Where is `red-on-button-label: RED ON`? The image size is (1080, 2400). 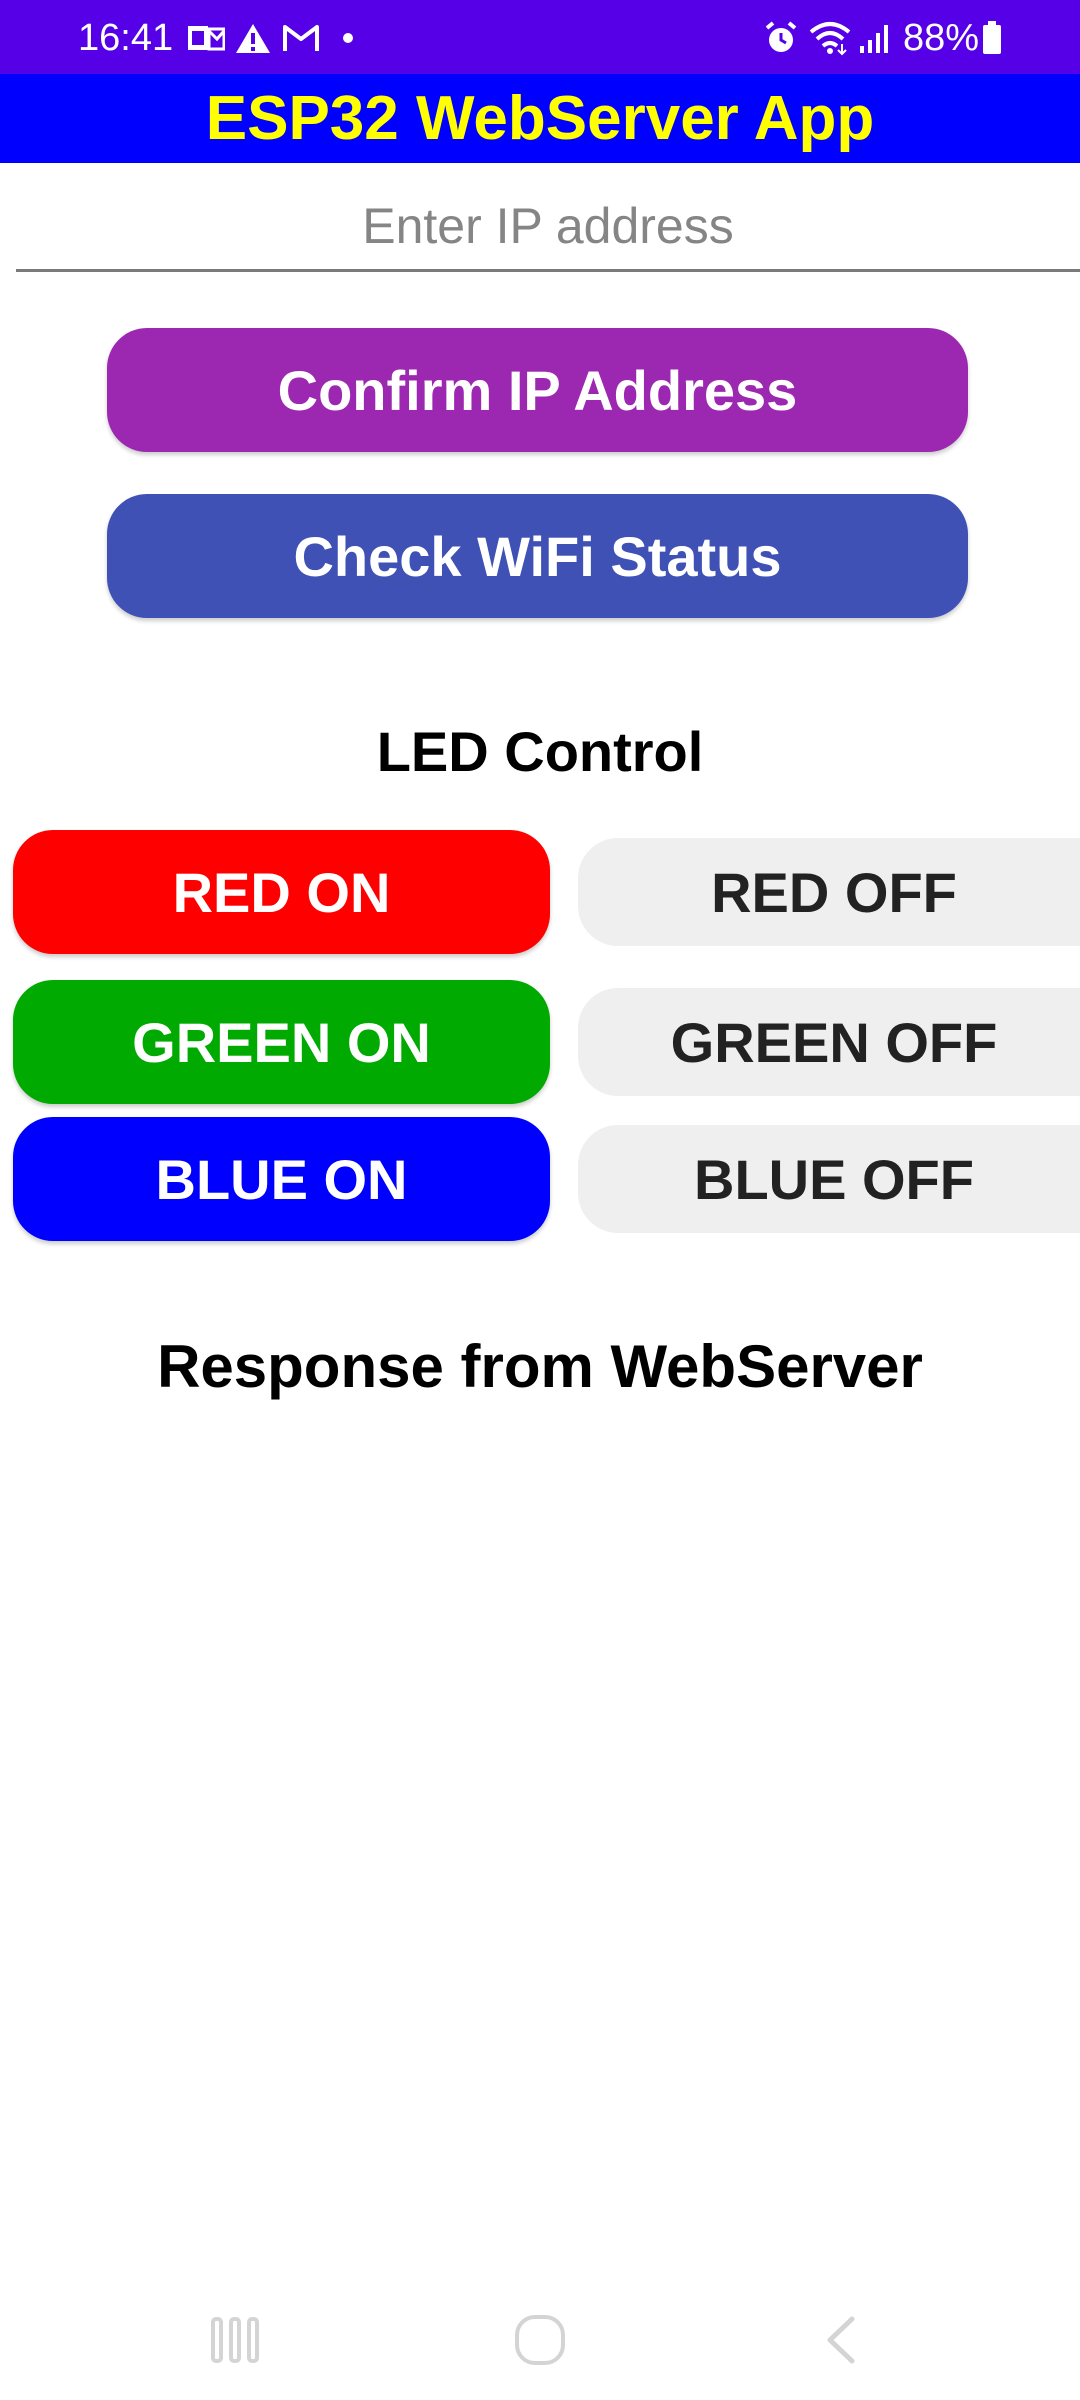
red-on-button-label: RED ON is located at coordinates (281, 892).